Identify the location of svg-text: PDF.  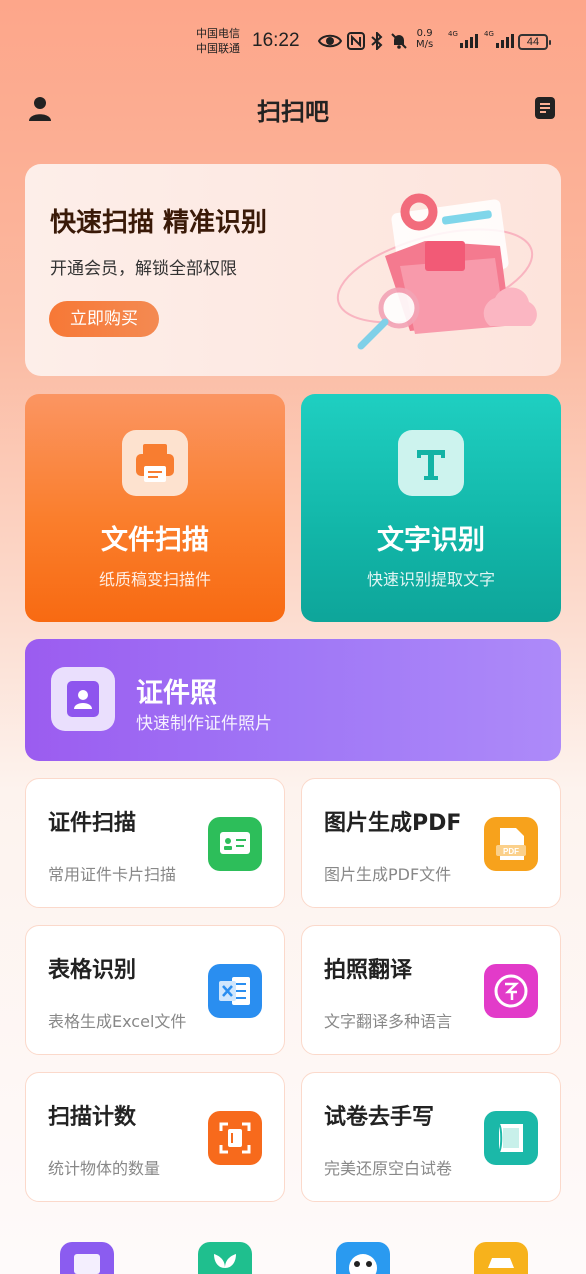
(511, 851).